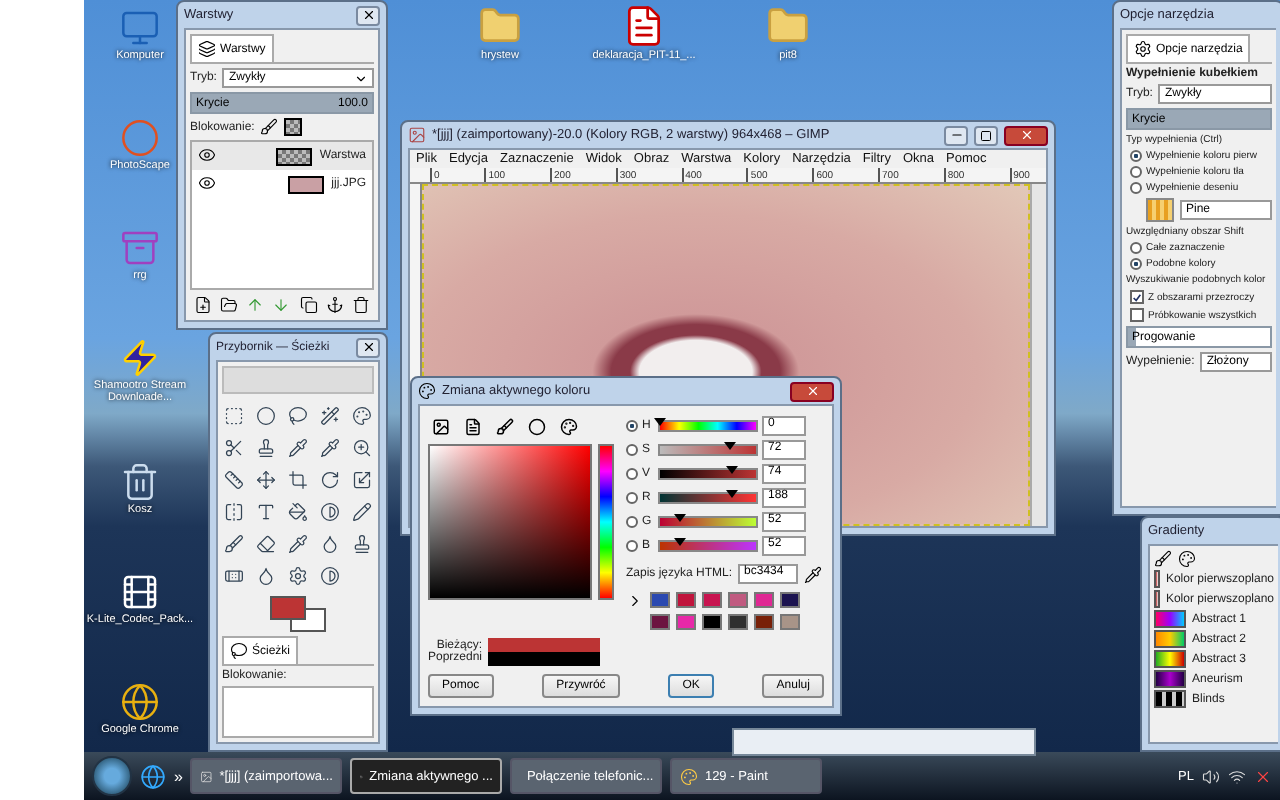 The image size is (1280, 800). Describe the element at coordinates (1187, 559) in the screenshot. I see `palette-icon` at that location.